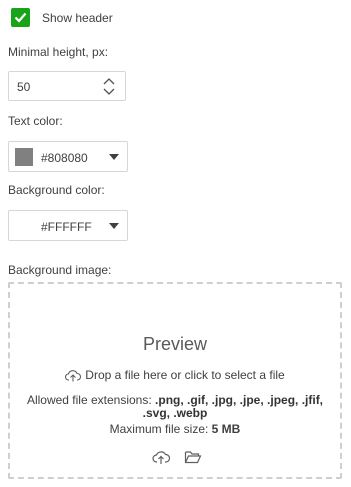  I want to click on show-header-checkbox, so click(20, 17).